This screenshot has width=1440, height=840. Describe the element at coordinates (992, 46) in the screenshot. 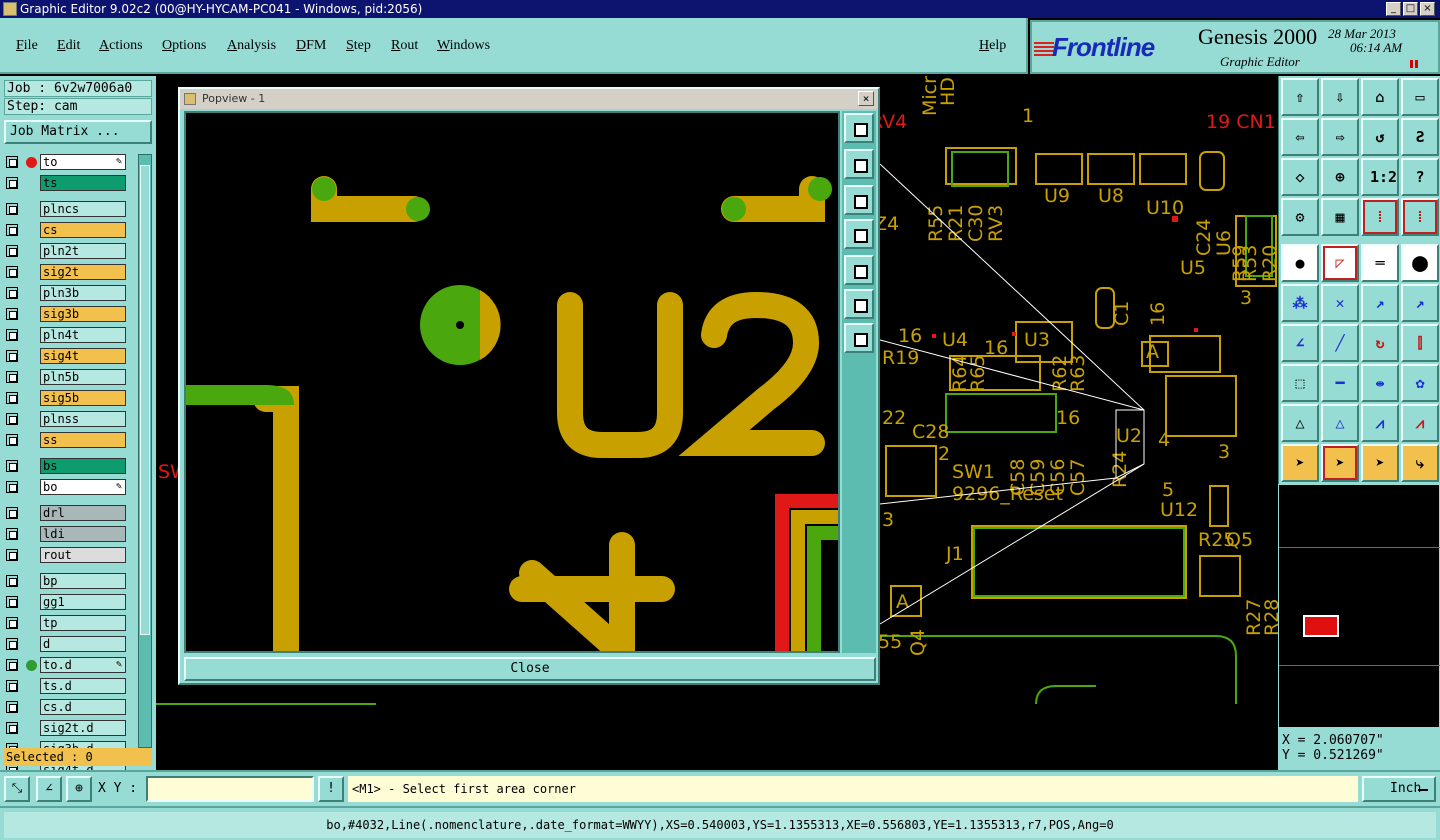

I see `menu-help: Help` at that location.